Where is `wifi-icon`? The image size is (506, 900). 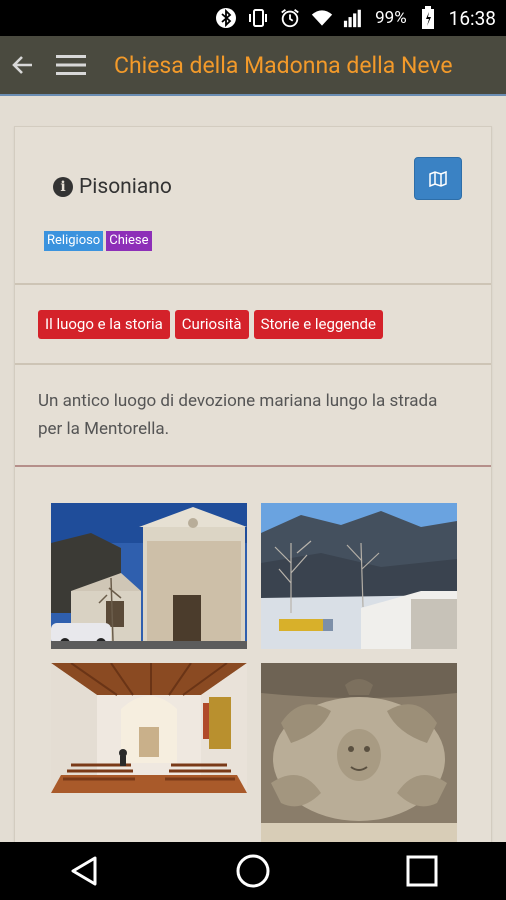 wifi-icon is located at coordinates (322, 18).